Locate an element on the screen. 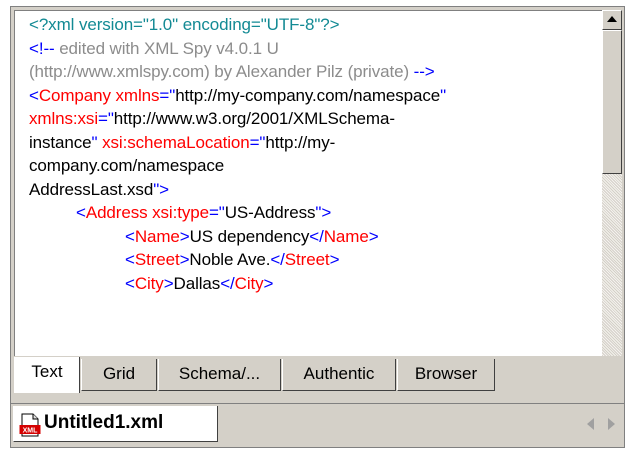 This screenshot has height=453, width=633. code-token: US dependency is located at coordinates (249, 236).